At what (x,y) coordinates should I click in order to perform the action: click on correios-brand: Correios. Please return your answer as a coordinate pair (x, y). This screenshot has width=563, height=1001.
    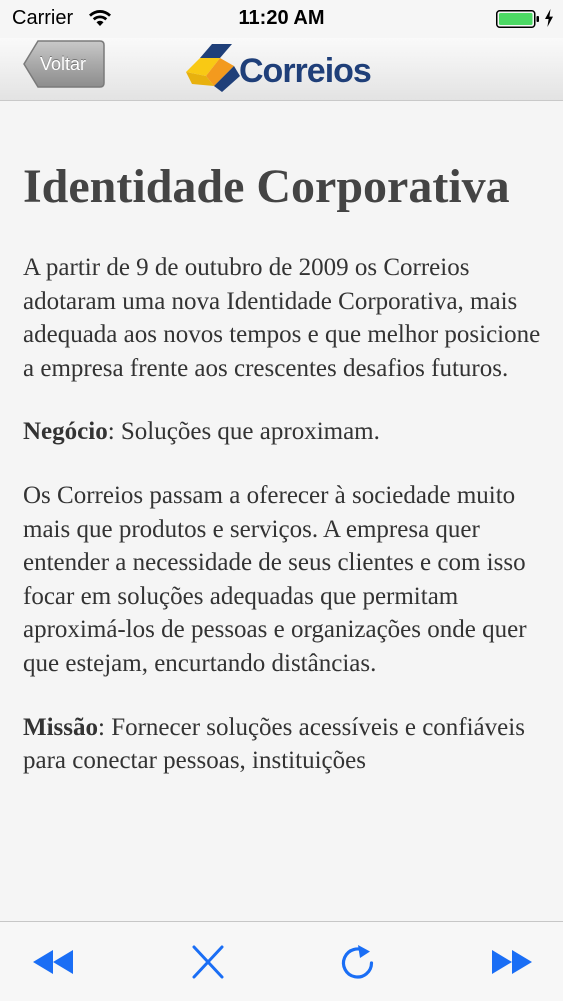
    Looking at the image, I should click on (284, 68).